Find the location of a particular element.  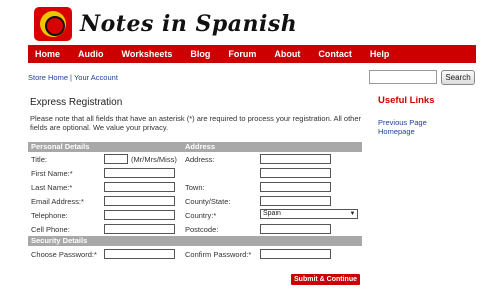

nav-about: About is located at coordinates (287, 54).